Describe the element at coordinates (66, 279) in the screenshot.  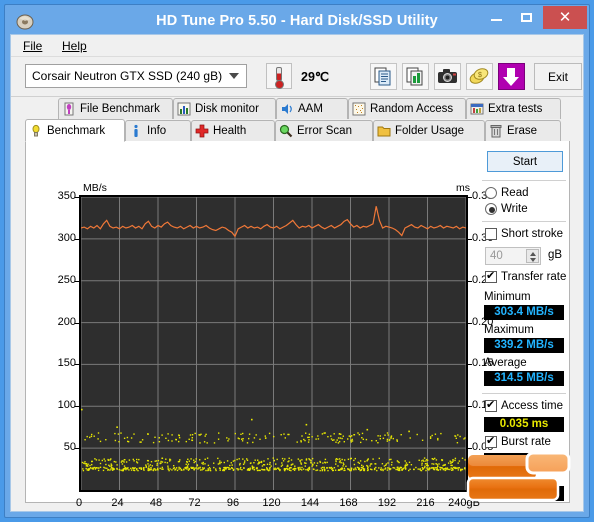
I see `y-tick-label: 250` at that location.